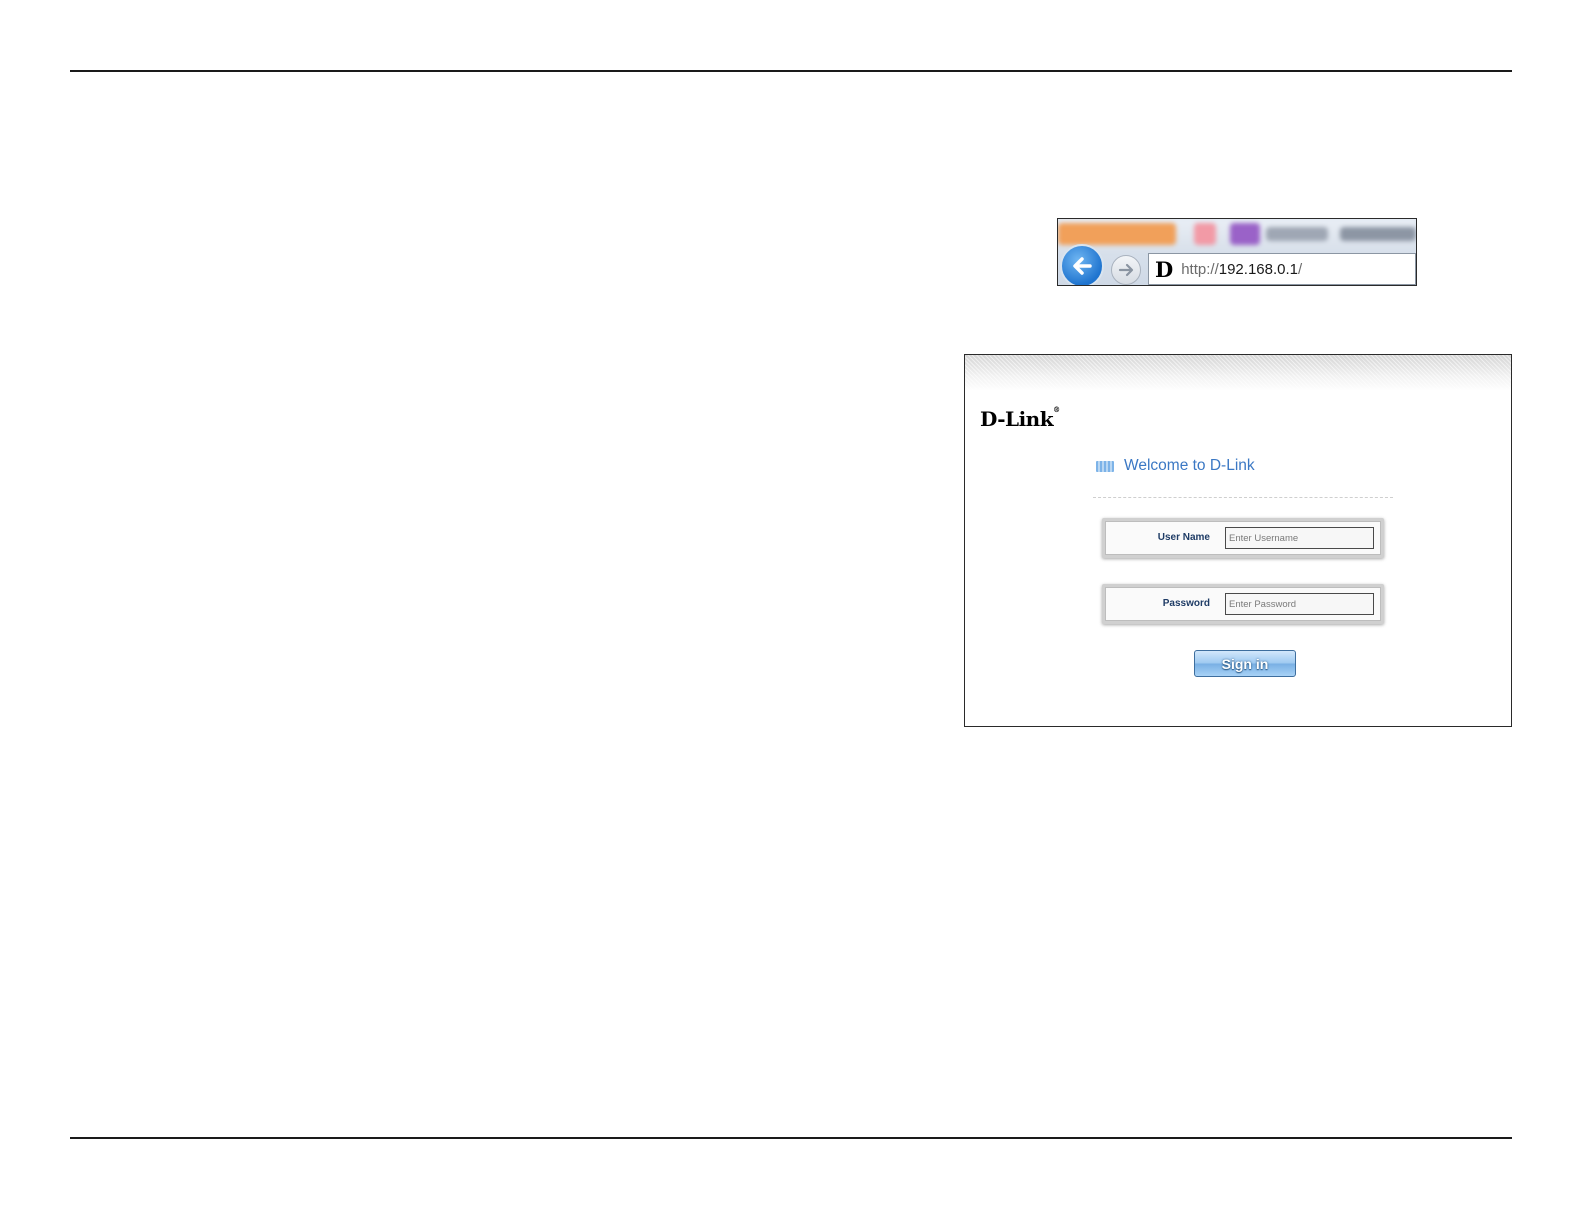 The image size is (1585, 1225). I want to click on browser-address-bar-screenshot: D http://192.168.0.1/, so click(1237, 252).